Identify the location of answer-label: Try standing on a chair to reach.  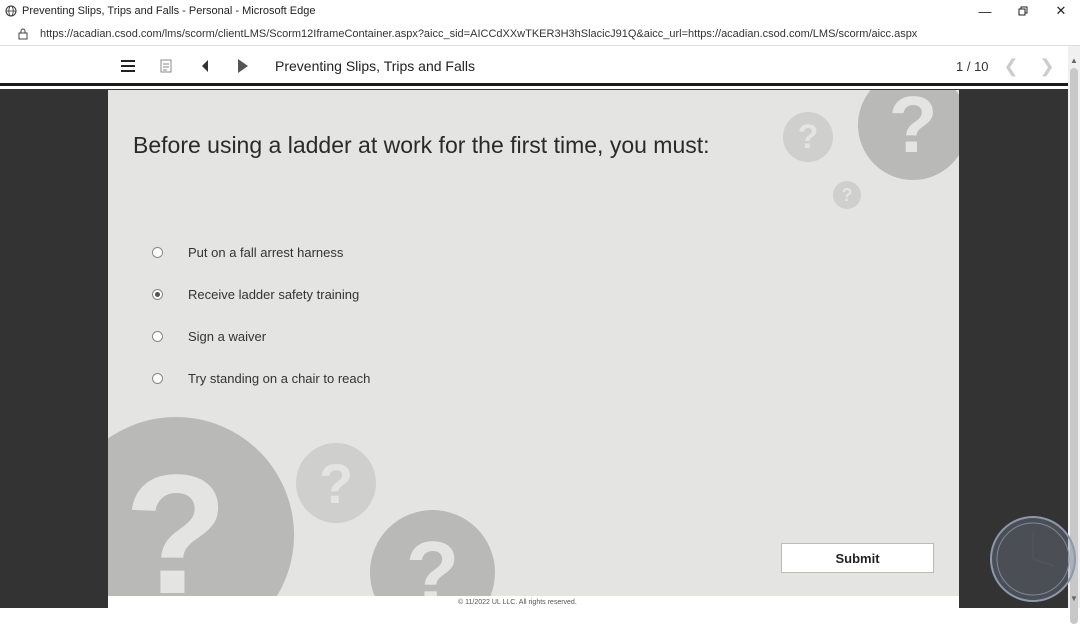
(279, 378).